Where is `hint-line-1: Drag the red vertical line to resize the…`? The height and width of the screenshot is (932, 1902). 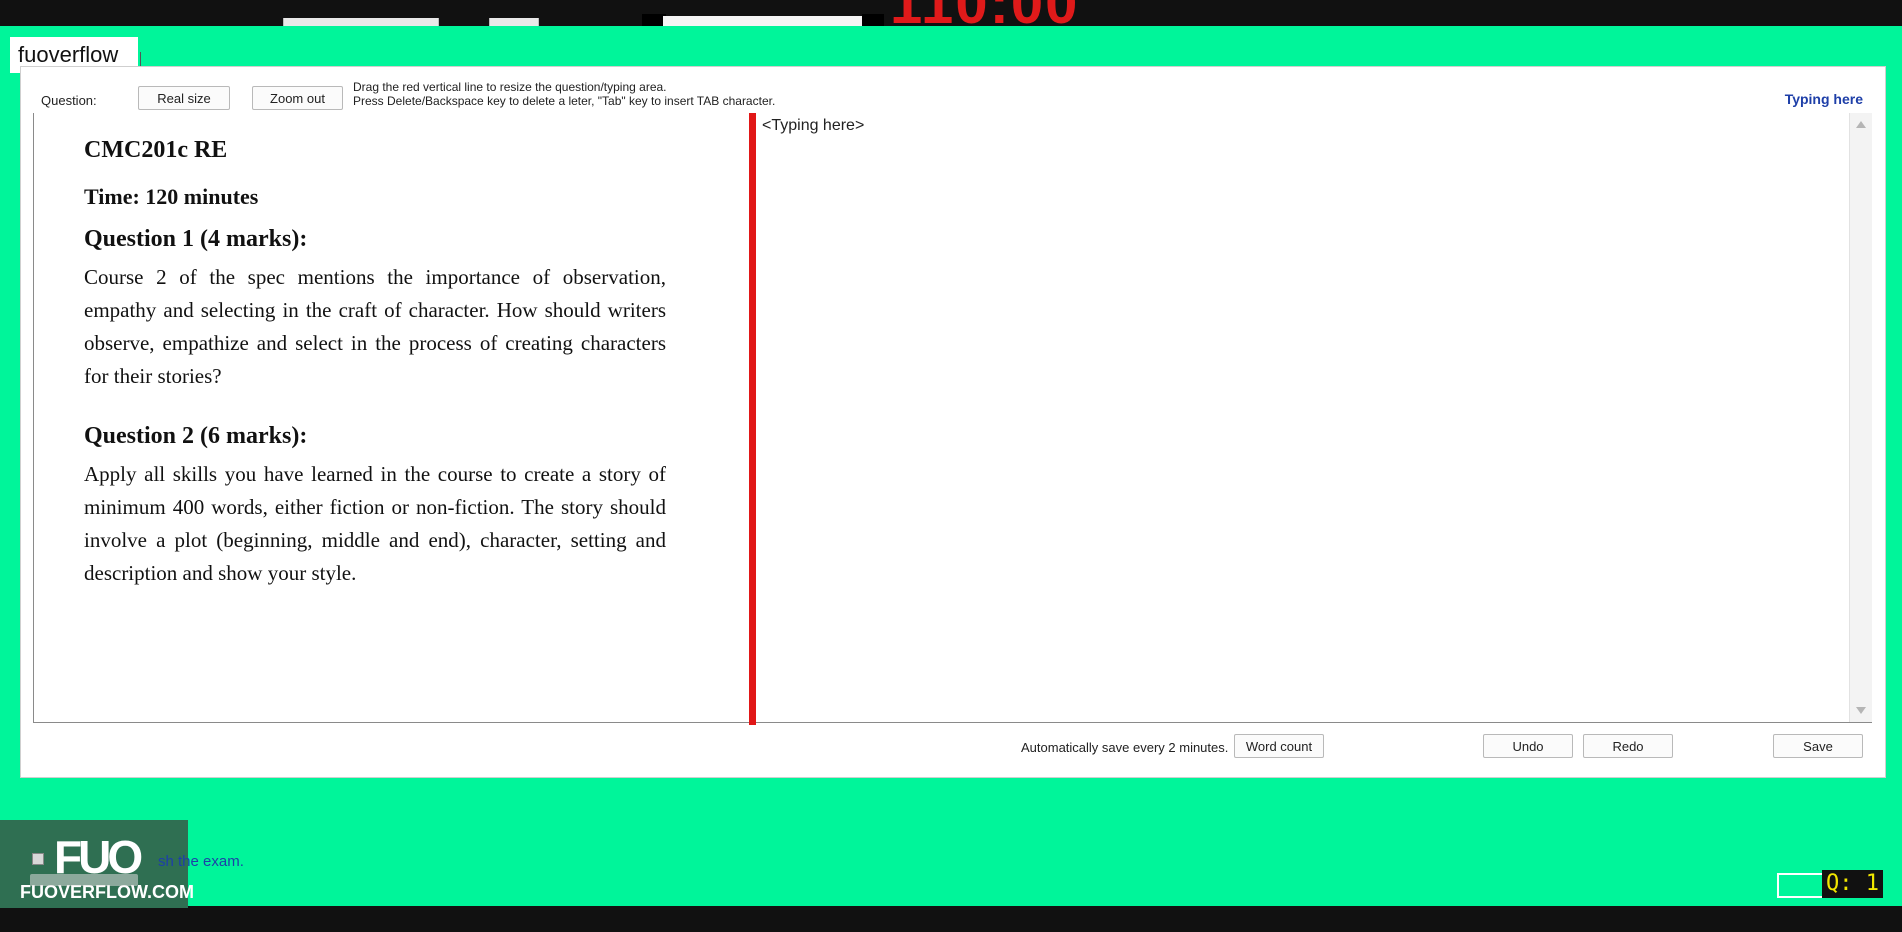
hint-line-1: Drag the red vertical line to resize the… is located at coordinates (510, 87).